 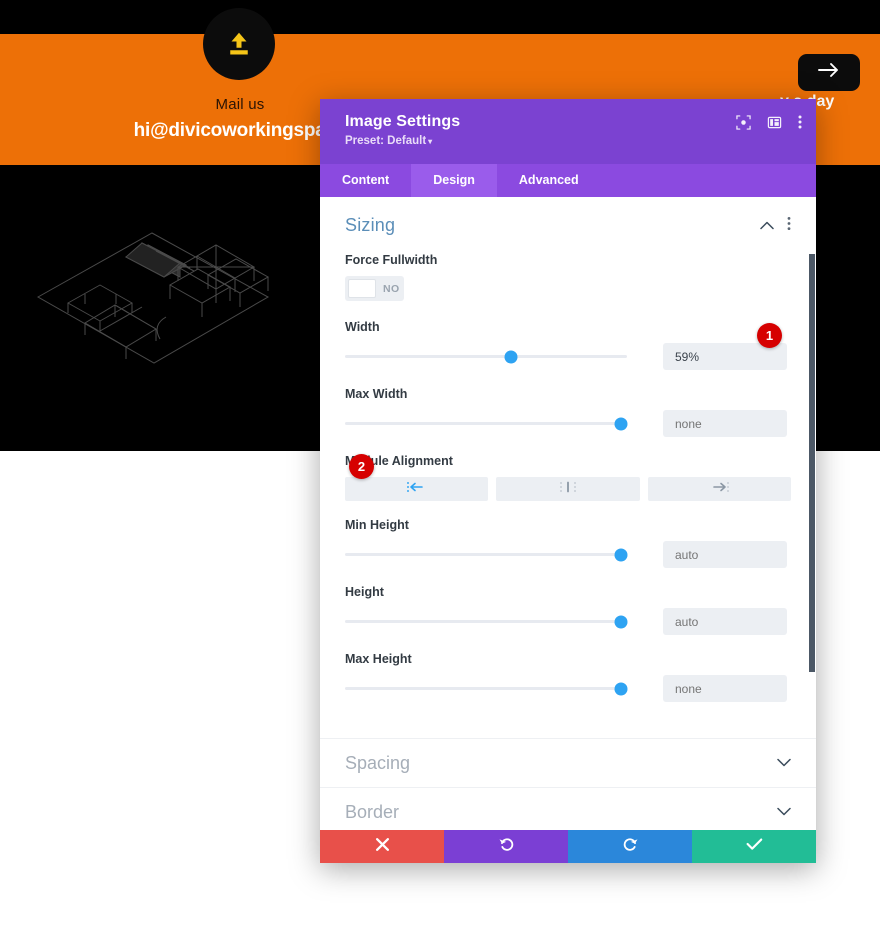 What do you see at coordinates (372, 811) in the screenshot?
I see `section-border-label: Border` at bounding box center [372, 811].